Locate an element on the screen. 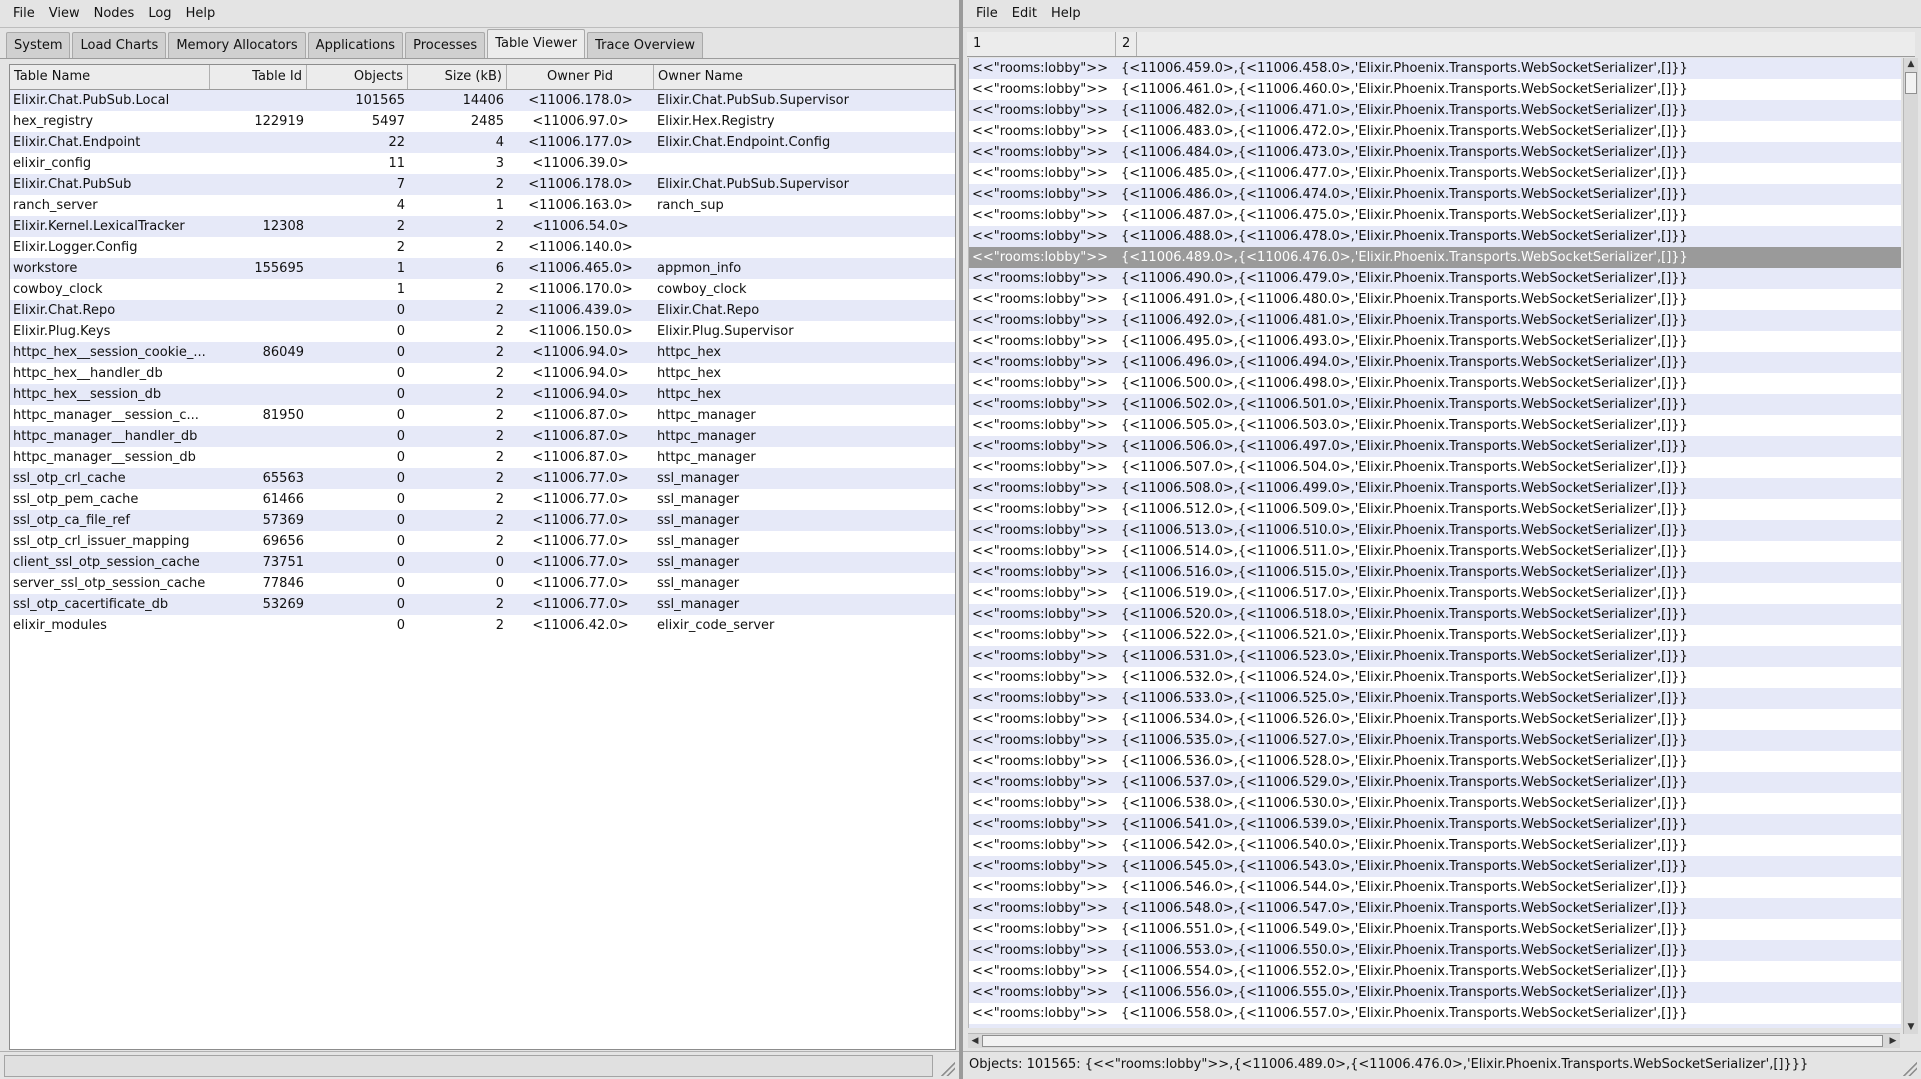 The width and height of the screenshot is (1921, 1079). menu-view: View is located at coordinates (64, 13).